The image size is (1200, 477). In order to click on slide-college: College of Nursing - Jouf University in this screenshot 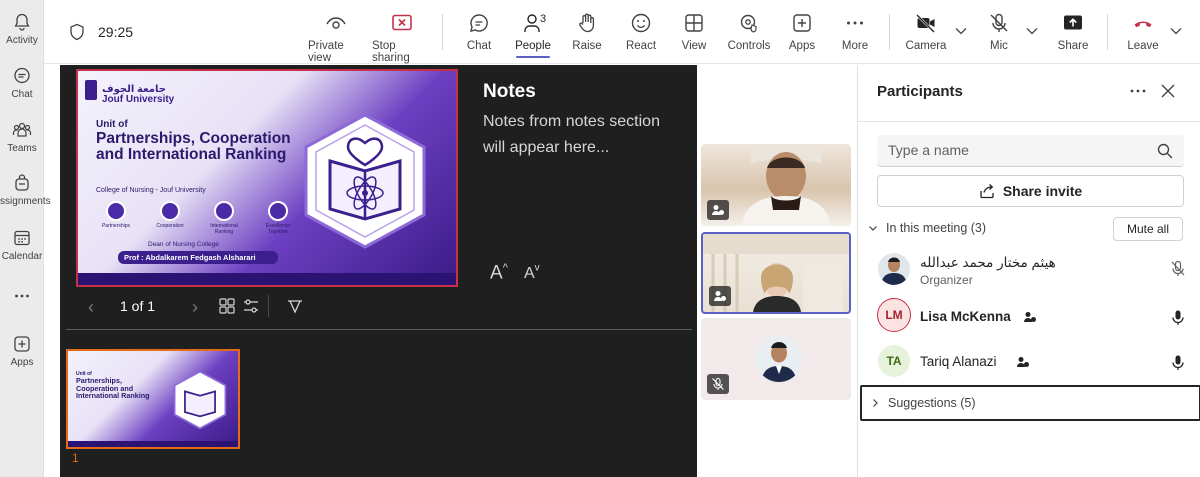, I will do `click(151, 190)`.